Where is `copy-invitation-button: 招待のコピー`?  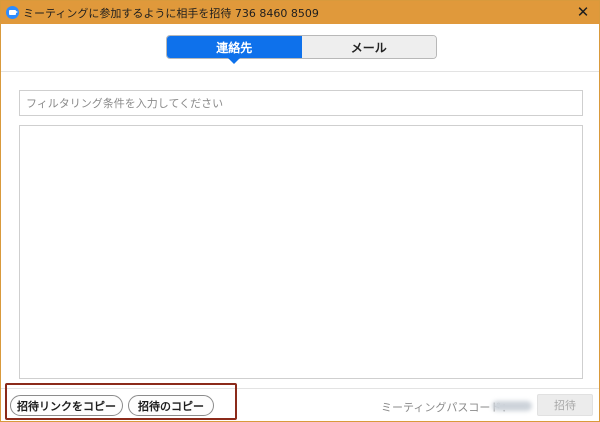
copy-invitation-button: 招待のコピー is located at coordinates (171, 405).